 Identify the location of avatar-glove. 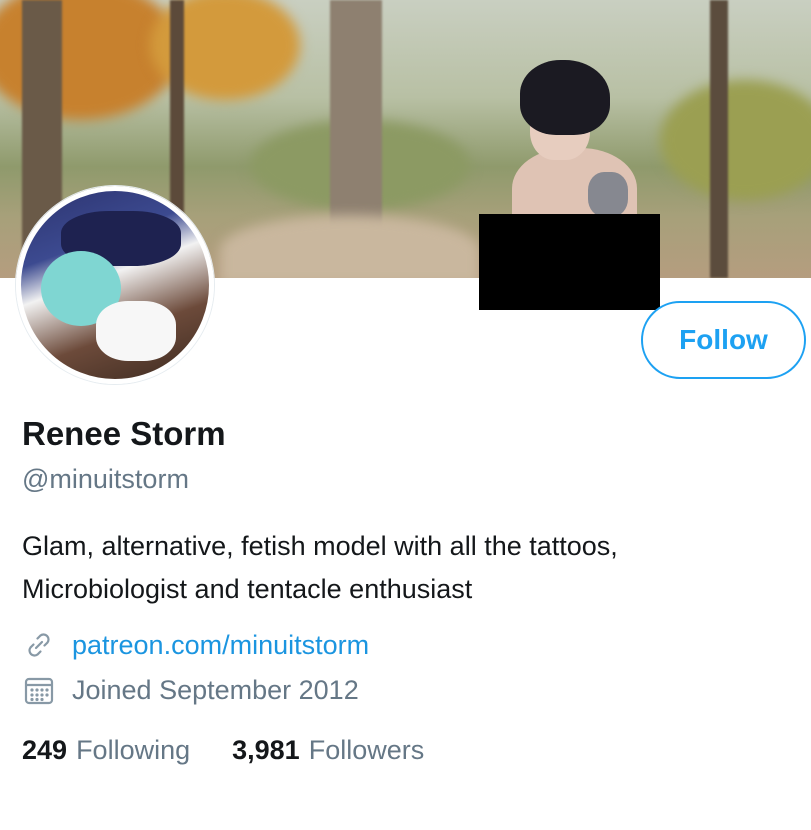
(136, 331).